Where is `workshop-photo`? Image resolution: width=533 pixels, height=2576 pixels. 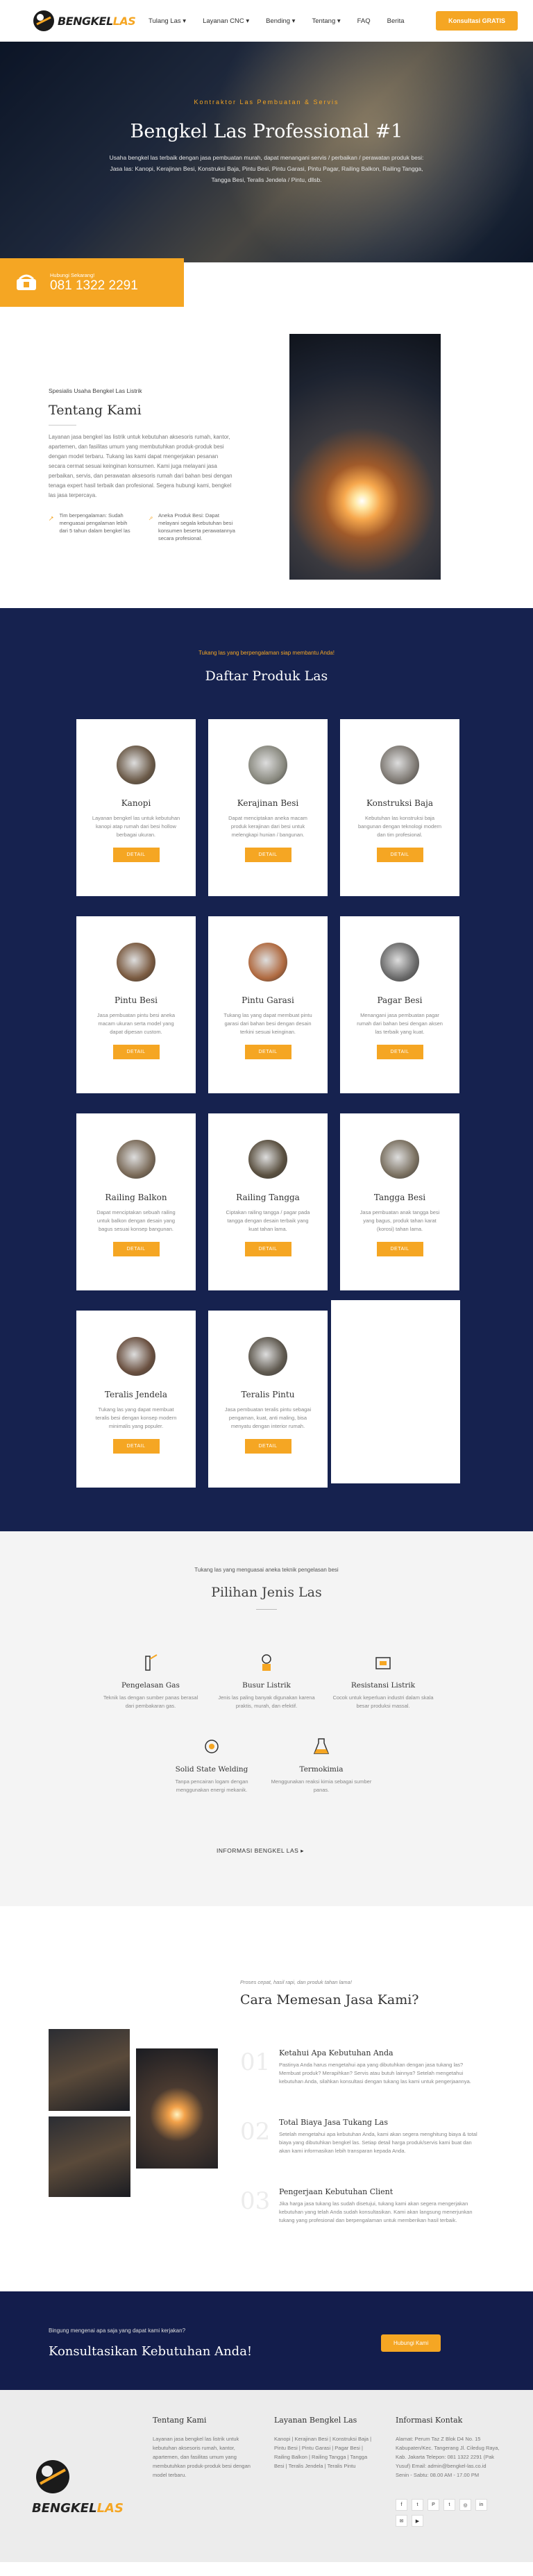 workshop-photo is located at coordinates (89, 2070).